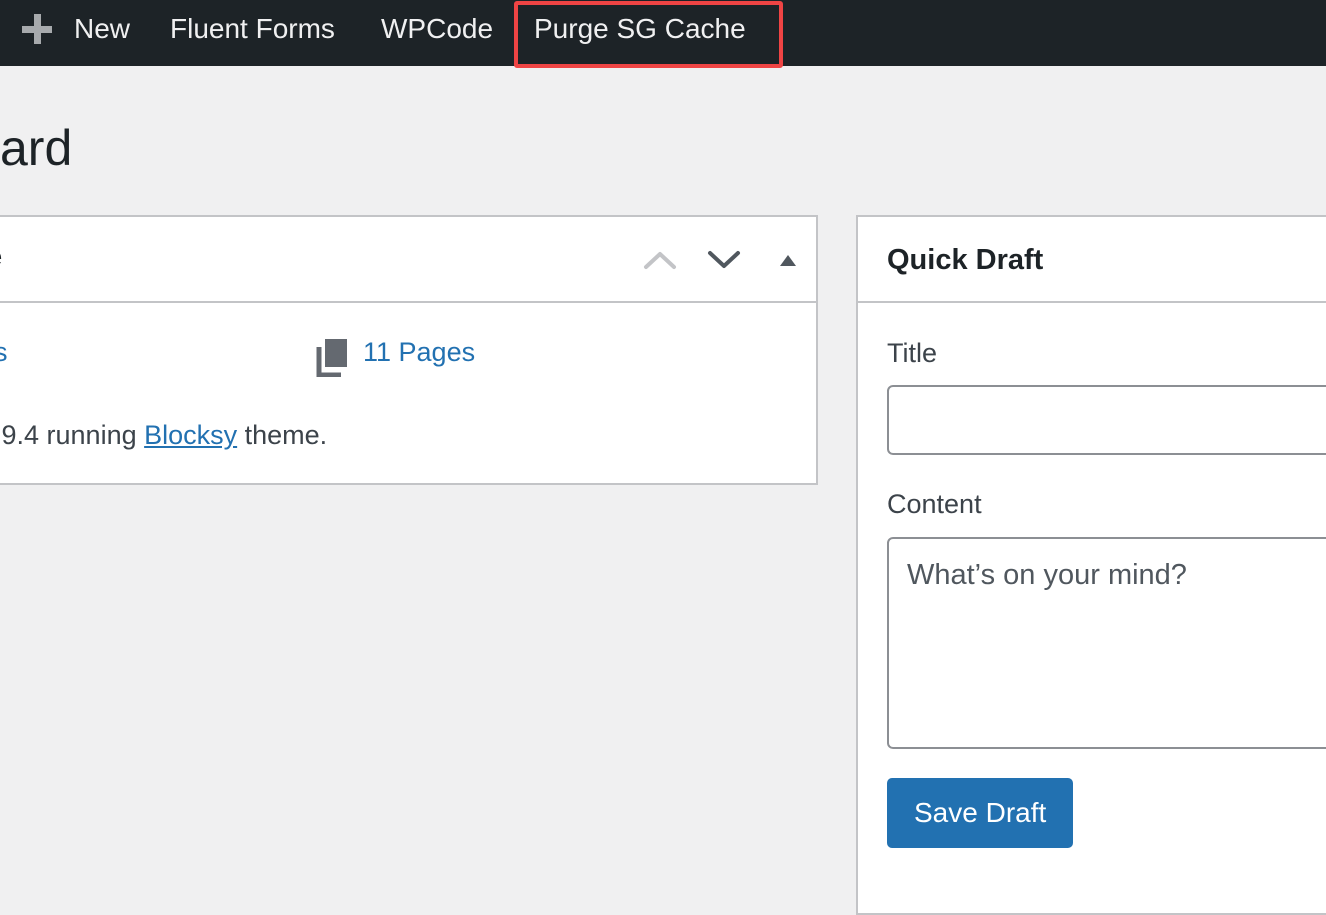 This screenshot has height=915, width=1326. Describe the element at coordinates (965, 260) in the screenshot. I see `quick-draft-title: Quick Draft` at that location.